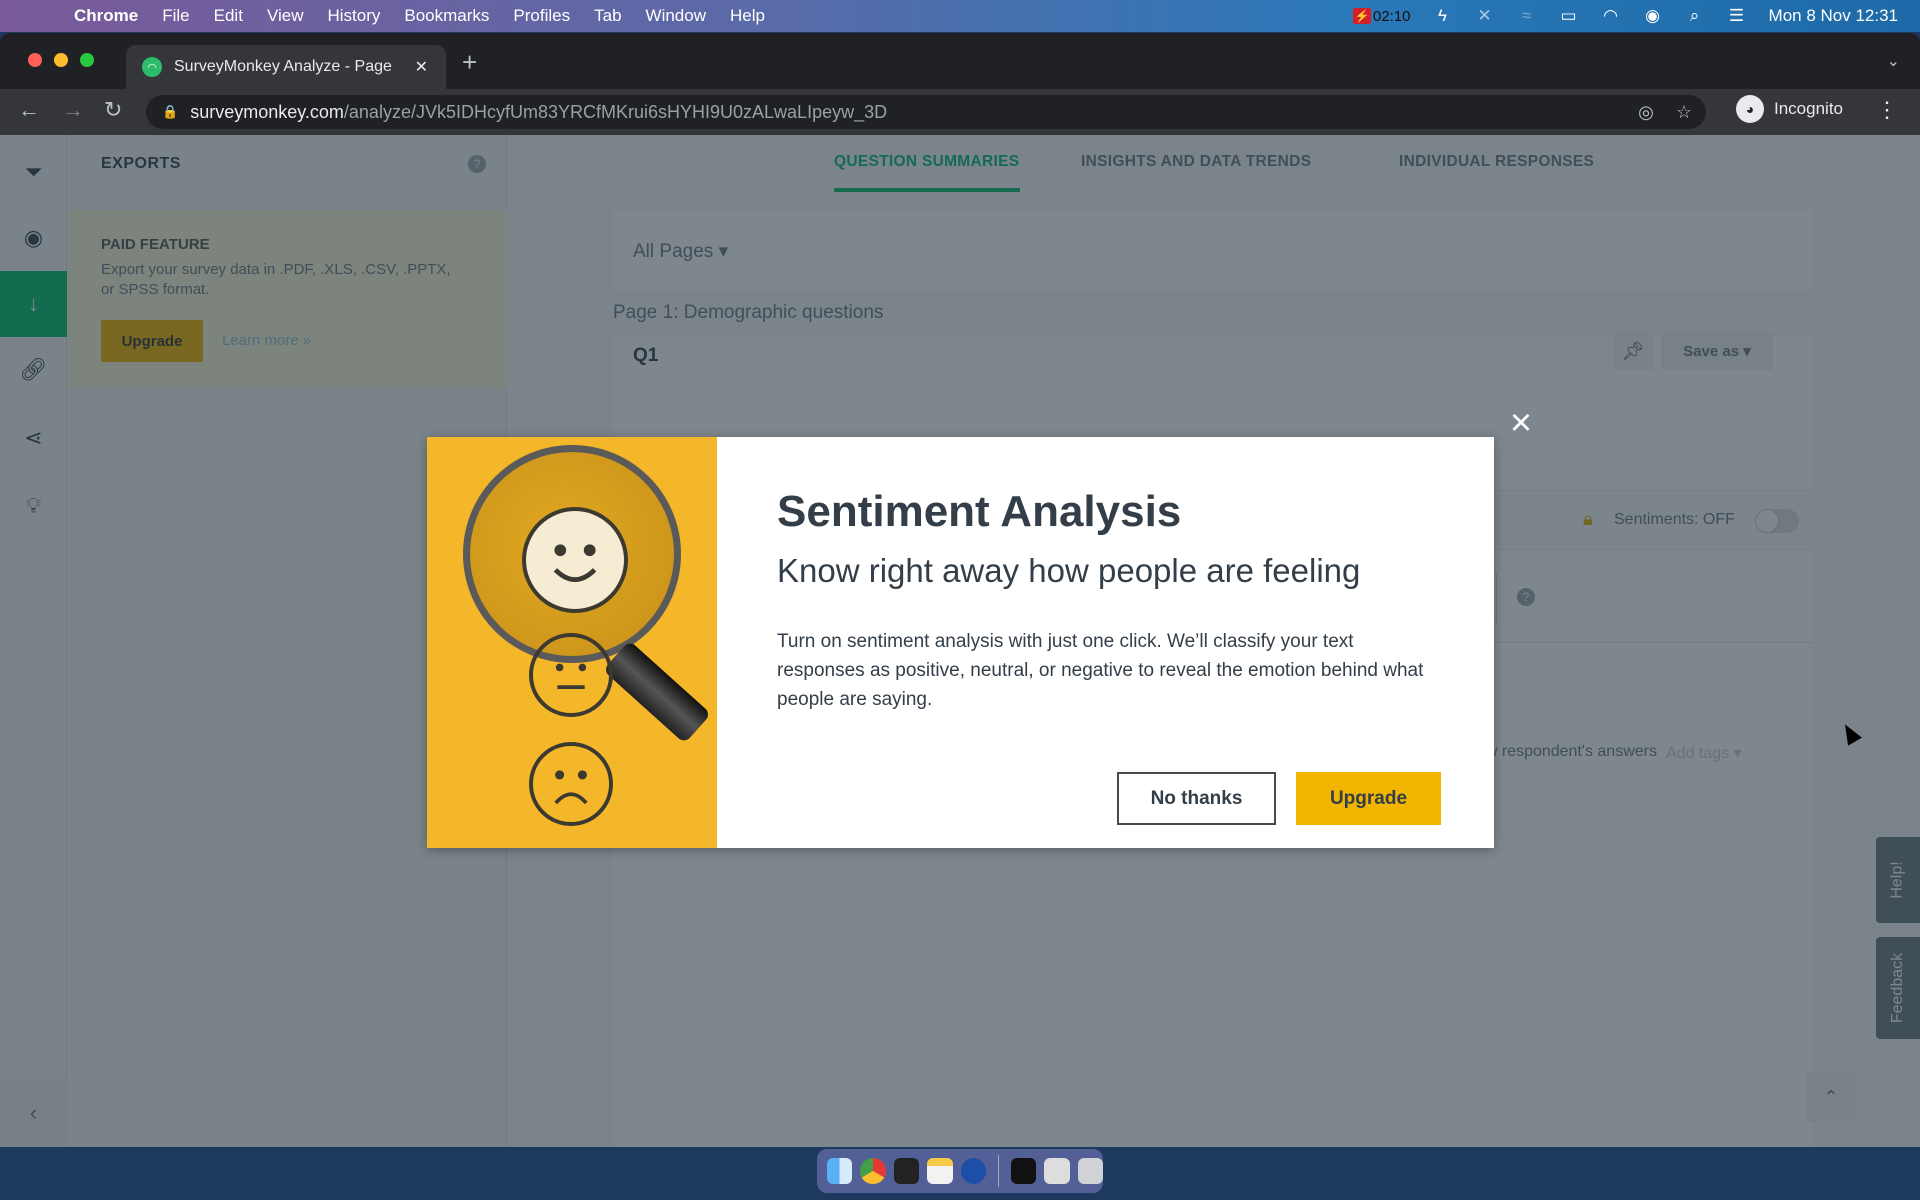  What do you see at coordinates (840, 1171) in the screenshot?
I see `finder-icon` at bounding box center [840, 1171].